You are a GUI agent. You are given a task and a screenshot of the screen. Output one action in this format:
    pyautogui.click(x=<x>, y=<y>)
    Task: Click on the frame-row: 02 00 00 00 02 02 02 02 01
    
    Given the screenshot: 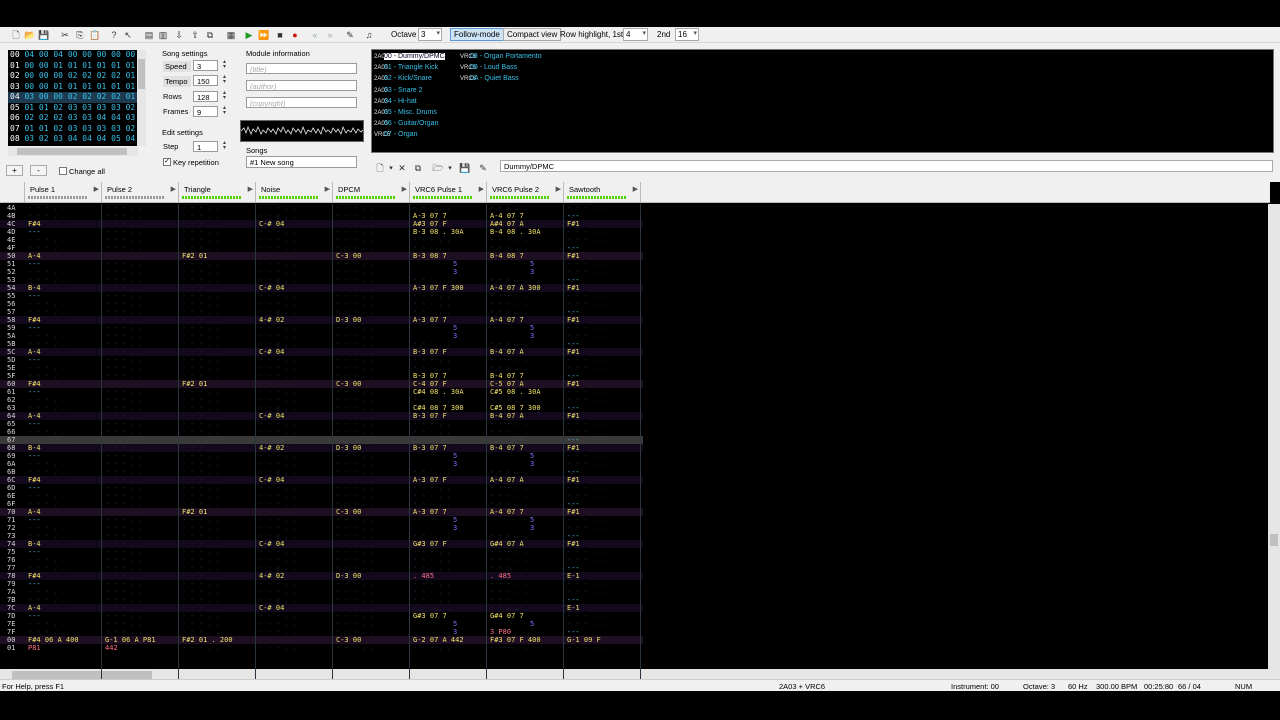 What is the action you would take?
    pyautogui.click(x=73, y=76)
    